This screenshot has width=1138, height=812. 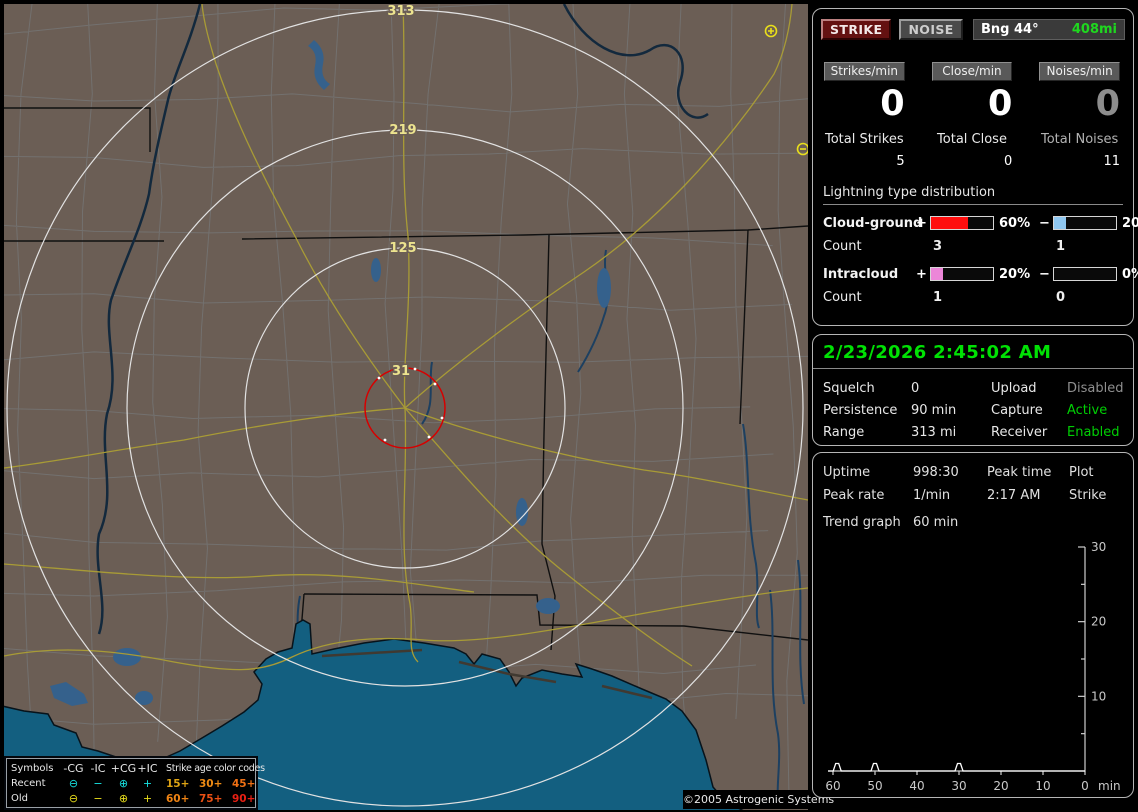 What do you see at coordinates (123, 798) in the screenshot?
I see `old-pcg-icon: ⊕` at bounding box center [123, 798].